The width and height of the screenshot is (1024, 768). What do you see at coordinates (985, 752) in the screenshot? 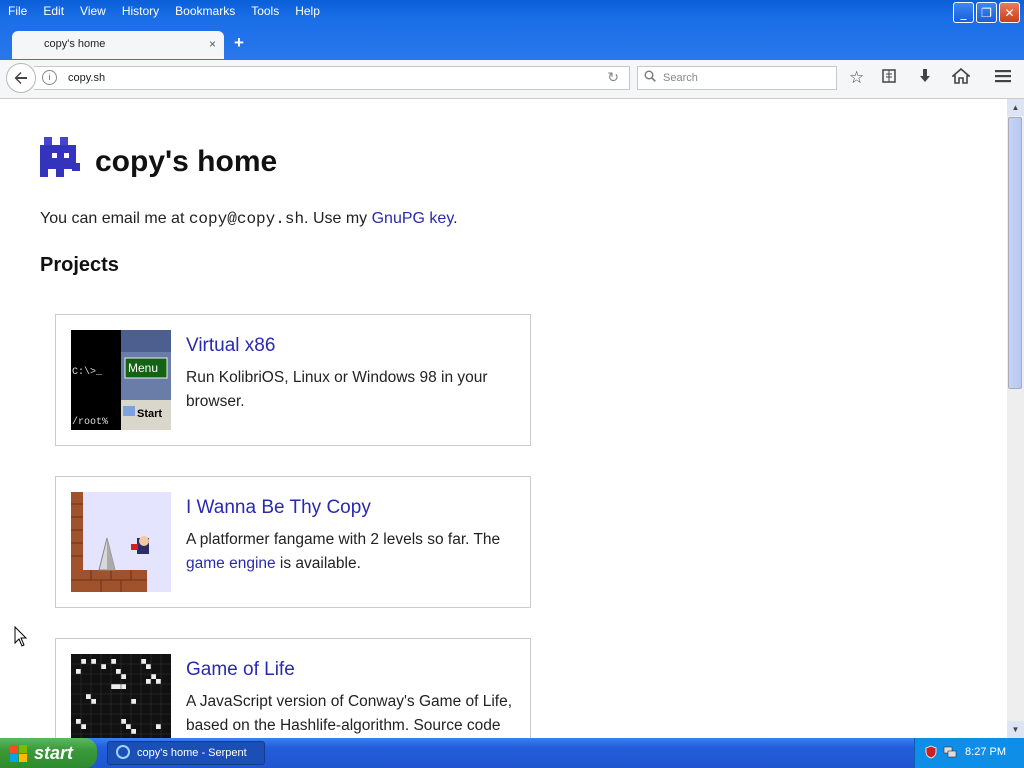
I see `clock: 8:27 PM` at bounding box center [985, 752].